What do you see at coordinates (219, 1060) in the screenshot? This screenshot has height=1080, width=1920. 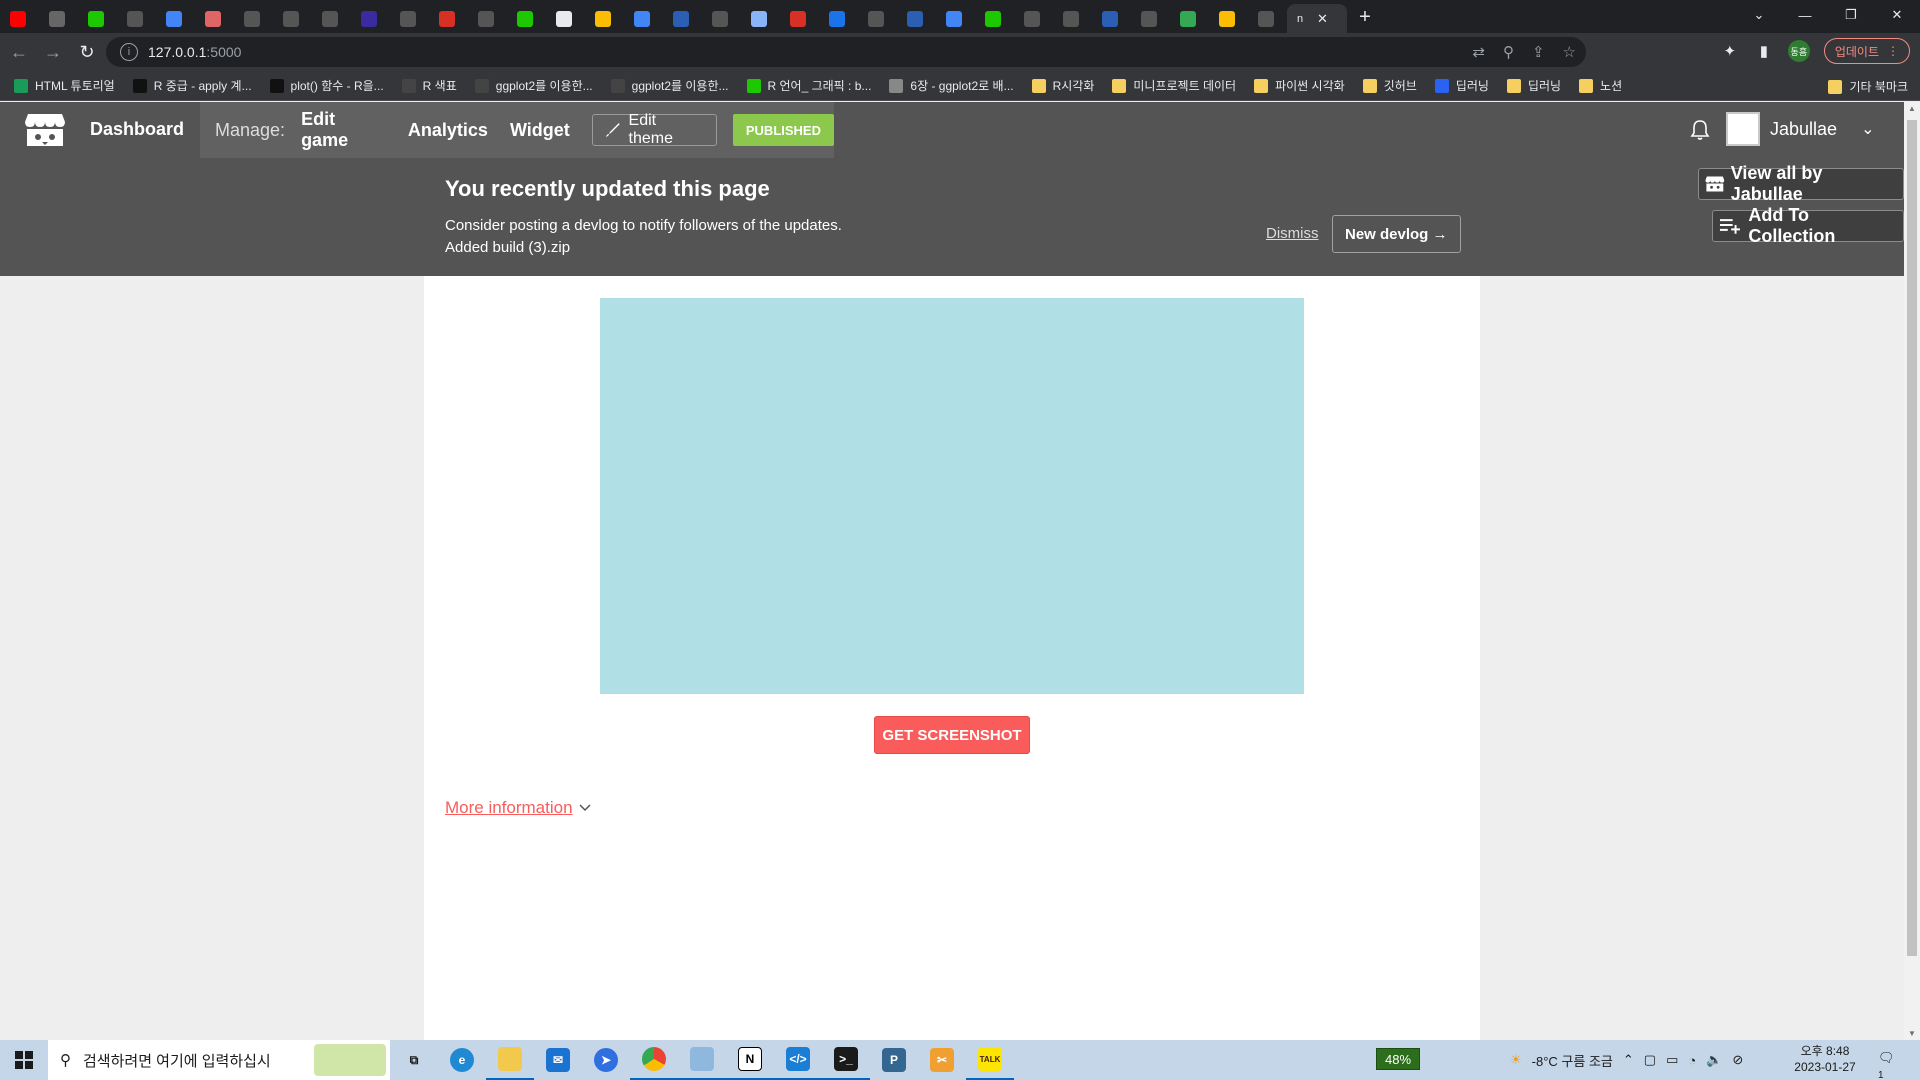 I see `taskbar-search: ⚲ 검색하려면 여기에 입력하십시` at bounding box center [219, 1060].